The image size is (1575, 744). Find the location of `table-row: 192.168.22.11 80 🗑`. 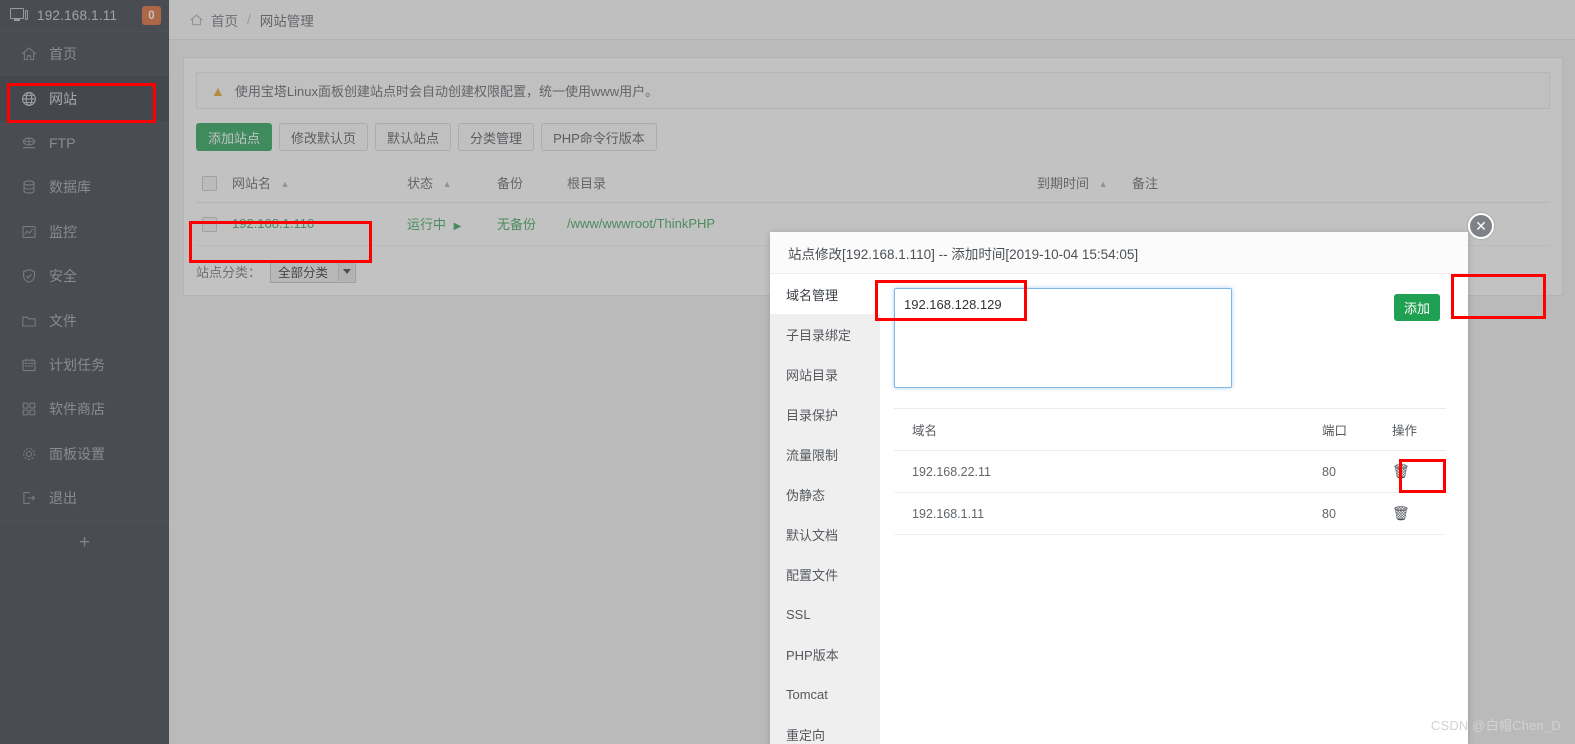

table-row: 192.168.22.11 80 🗑 is located at coordinates (1170, 471).